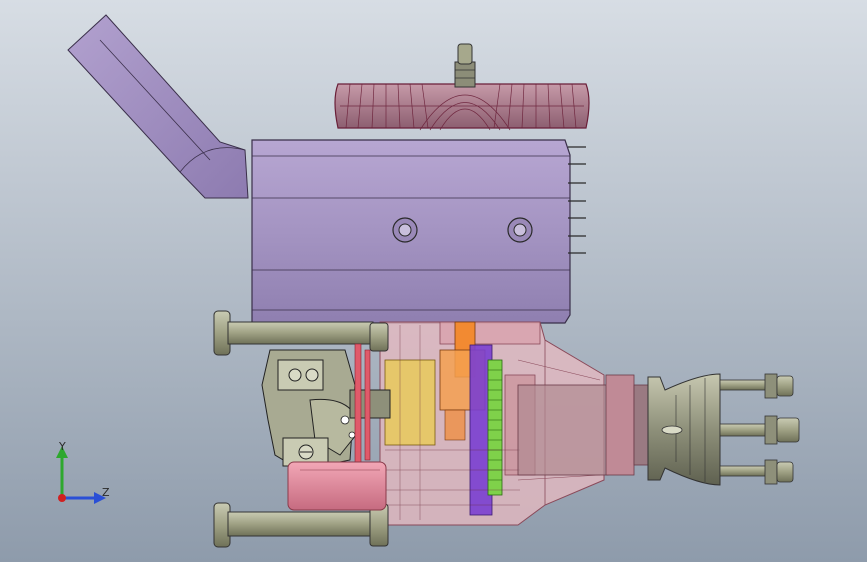 This screenshot has height=562, width=867. I want to click on z-axis-label: Z, so click(106, 492).